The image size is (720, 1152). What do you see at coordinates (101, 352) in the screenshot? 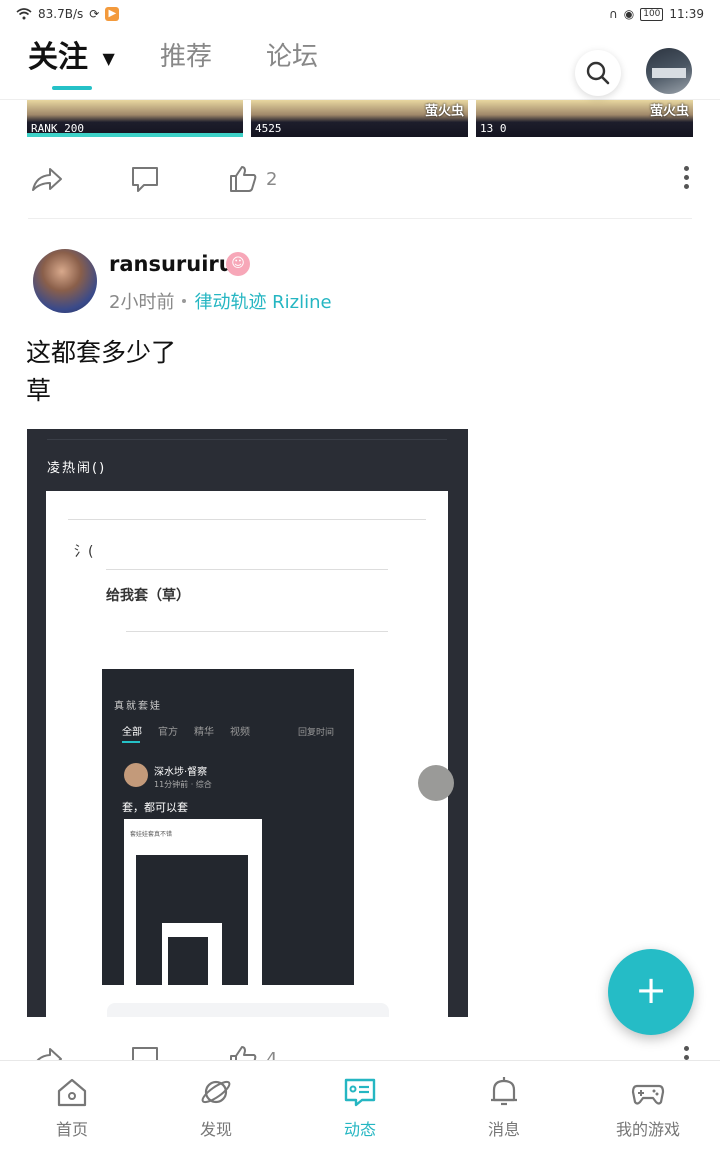
I see `post-text-line: 这都套多少了` at bounding box center [101, 352].